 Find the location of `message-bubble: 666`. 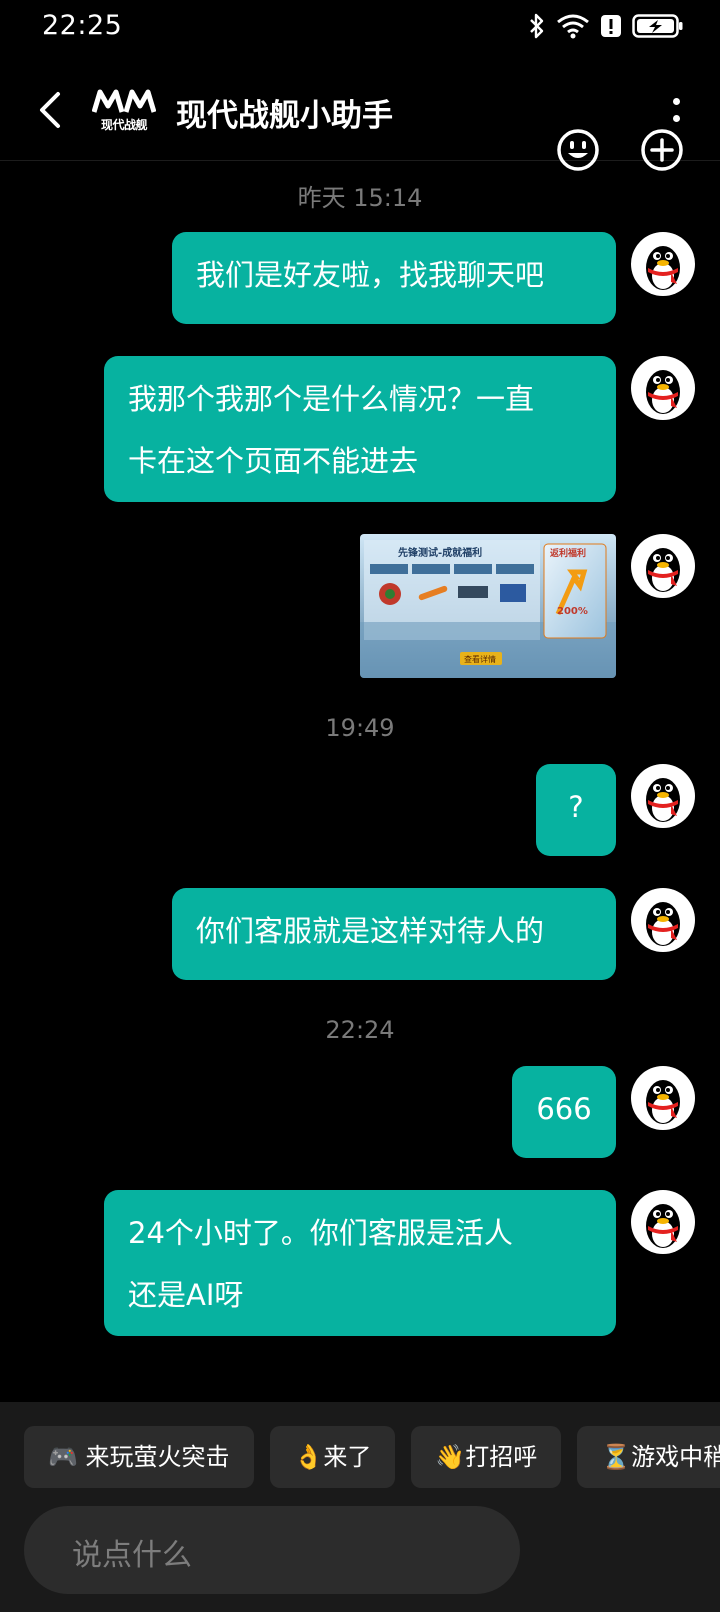

message-bubble: 666 is located at coordinates (564, 1112).